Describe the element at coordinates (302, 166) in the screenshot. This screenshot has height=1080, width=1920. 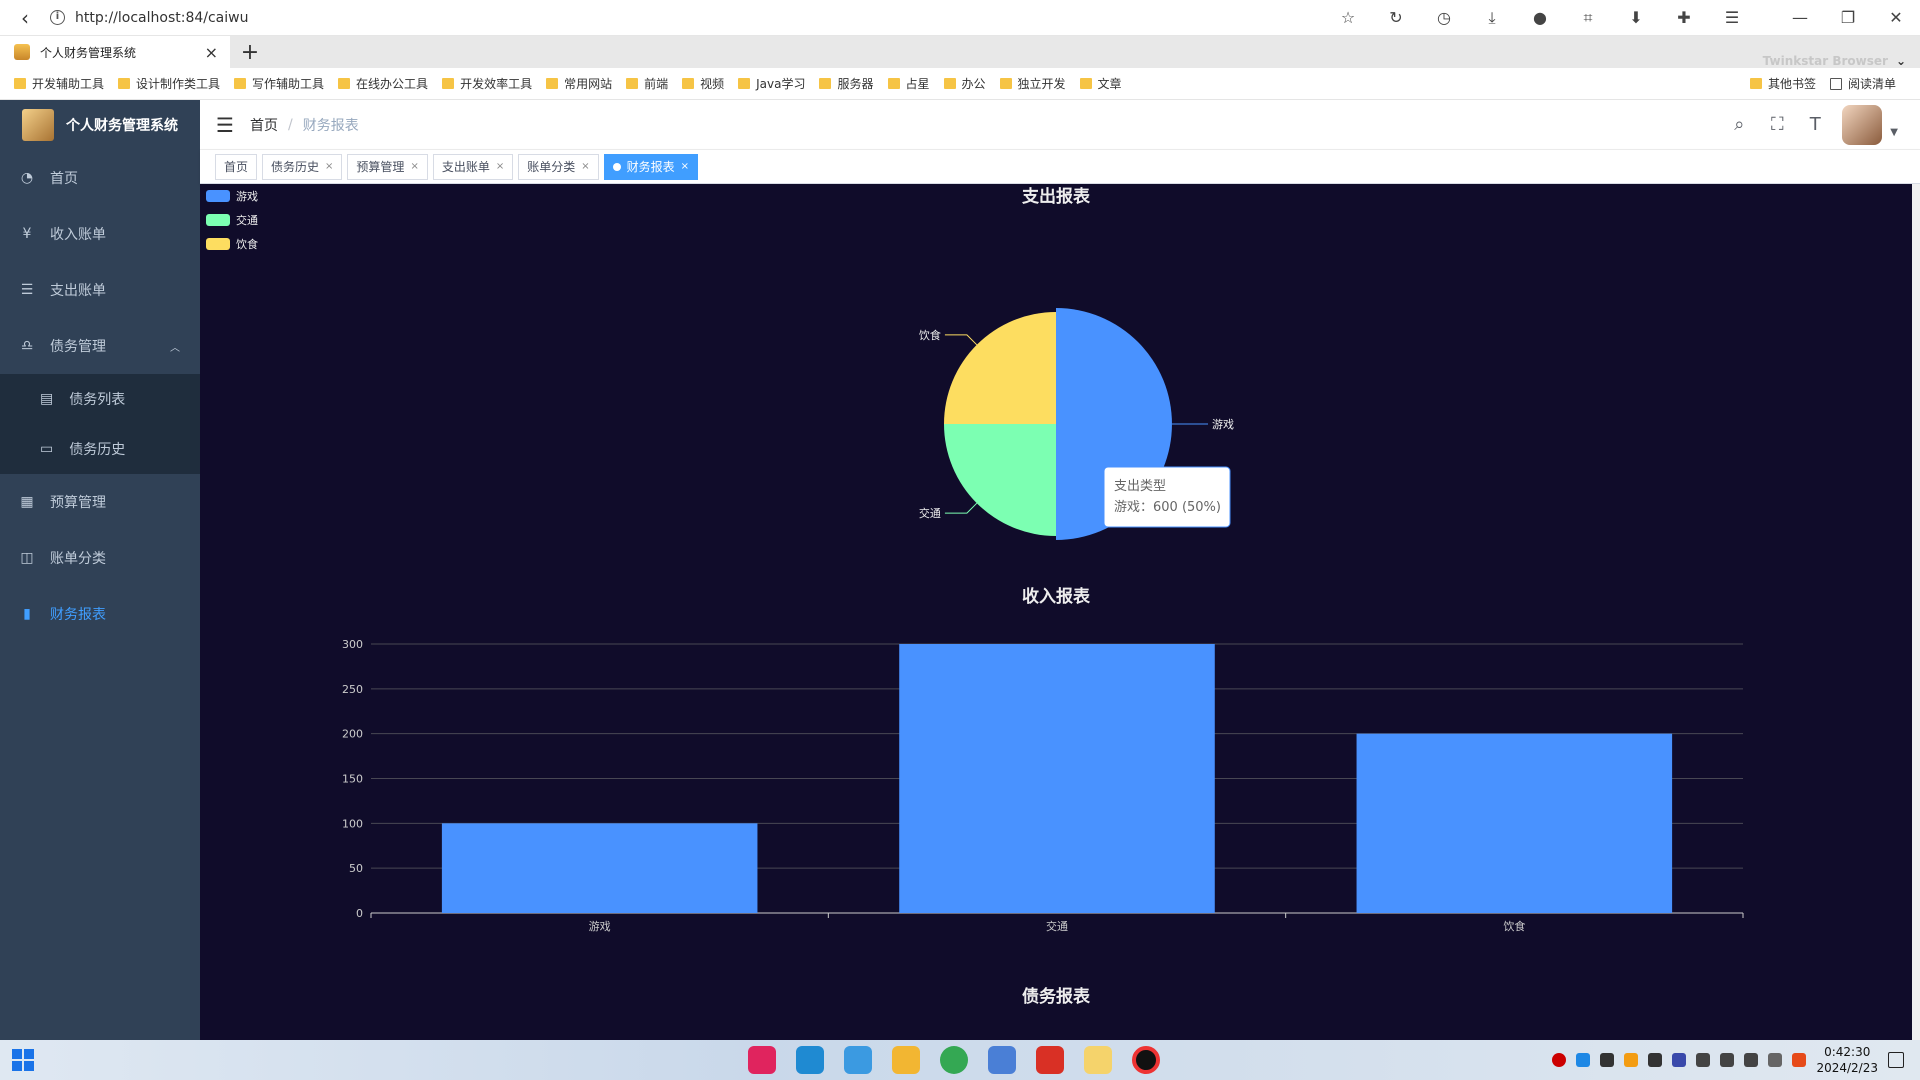
I see `tag-debt-history: 债务历史 ×` at that location.